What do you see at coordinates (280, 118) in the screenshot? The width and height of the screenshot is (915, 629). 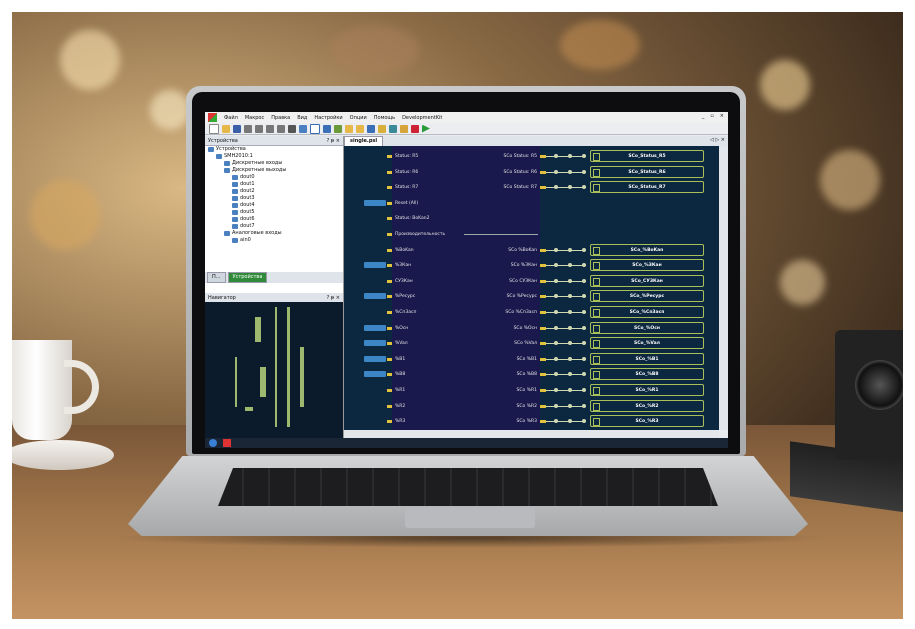 I see `menu-item-edit: Правка` at bounding box center [280, 118].